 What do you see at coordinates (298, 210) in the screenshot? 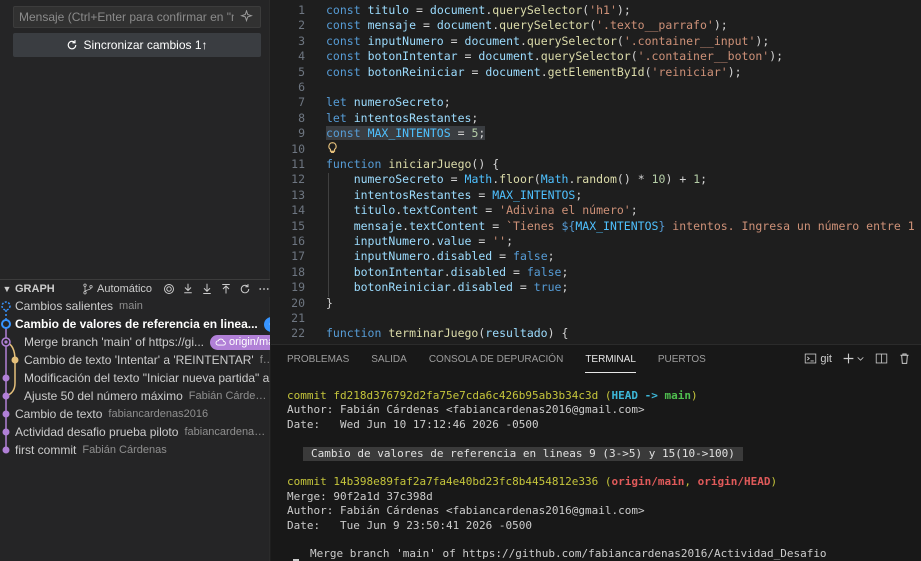
I see `line-number: 14` at bounding box center [298, 210].